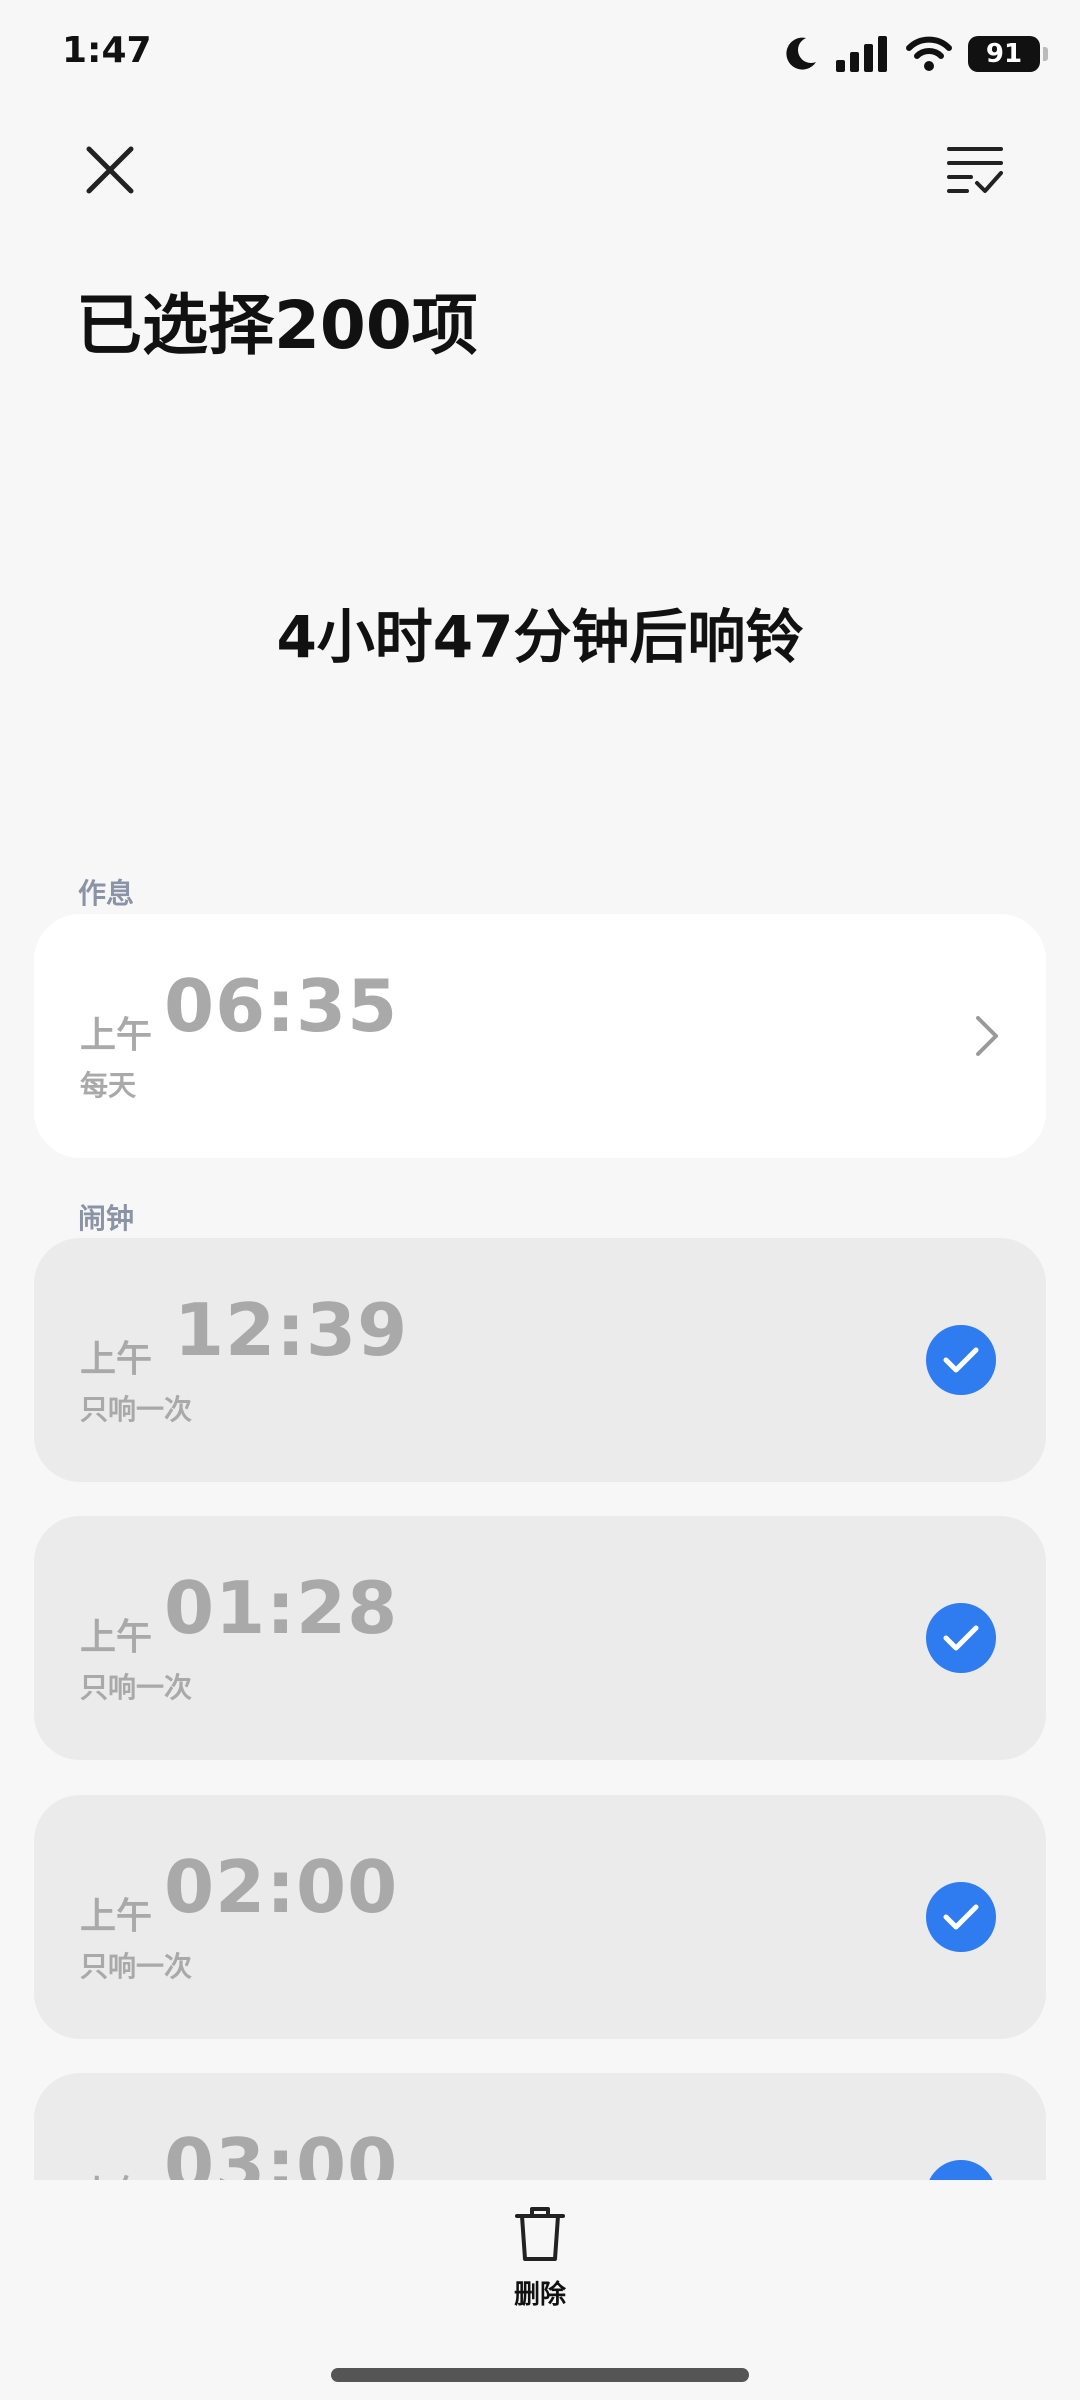 The width and height of the screenshot is (1080, 2400). Describe the element at coordinates (108, 1085) in the screenshot. I see `alarm-repeat: 每天` at that location.